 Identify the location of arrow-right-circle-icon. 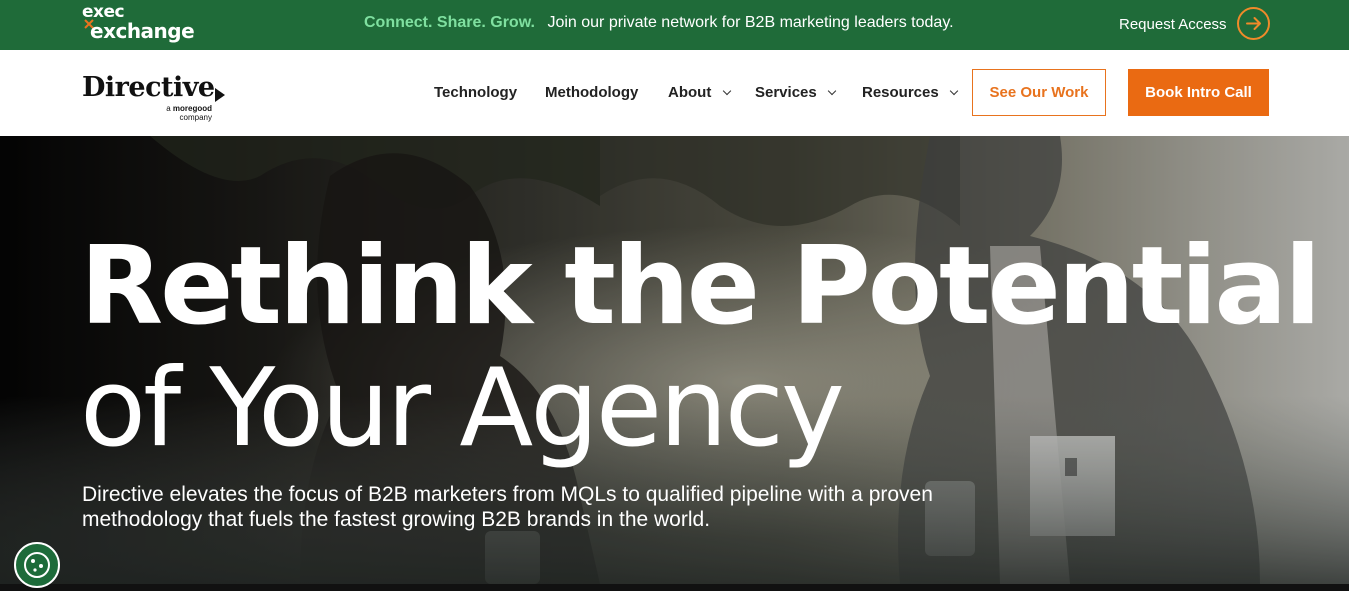
(1253, 23).